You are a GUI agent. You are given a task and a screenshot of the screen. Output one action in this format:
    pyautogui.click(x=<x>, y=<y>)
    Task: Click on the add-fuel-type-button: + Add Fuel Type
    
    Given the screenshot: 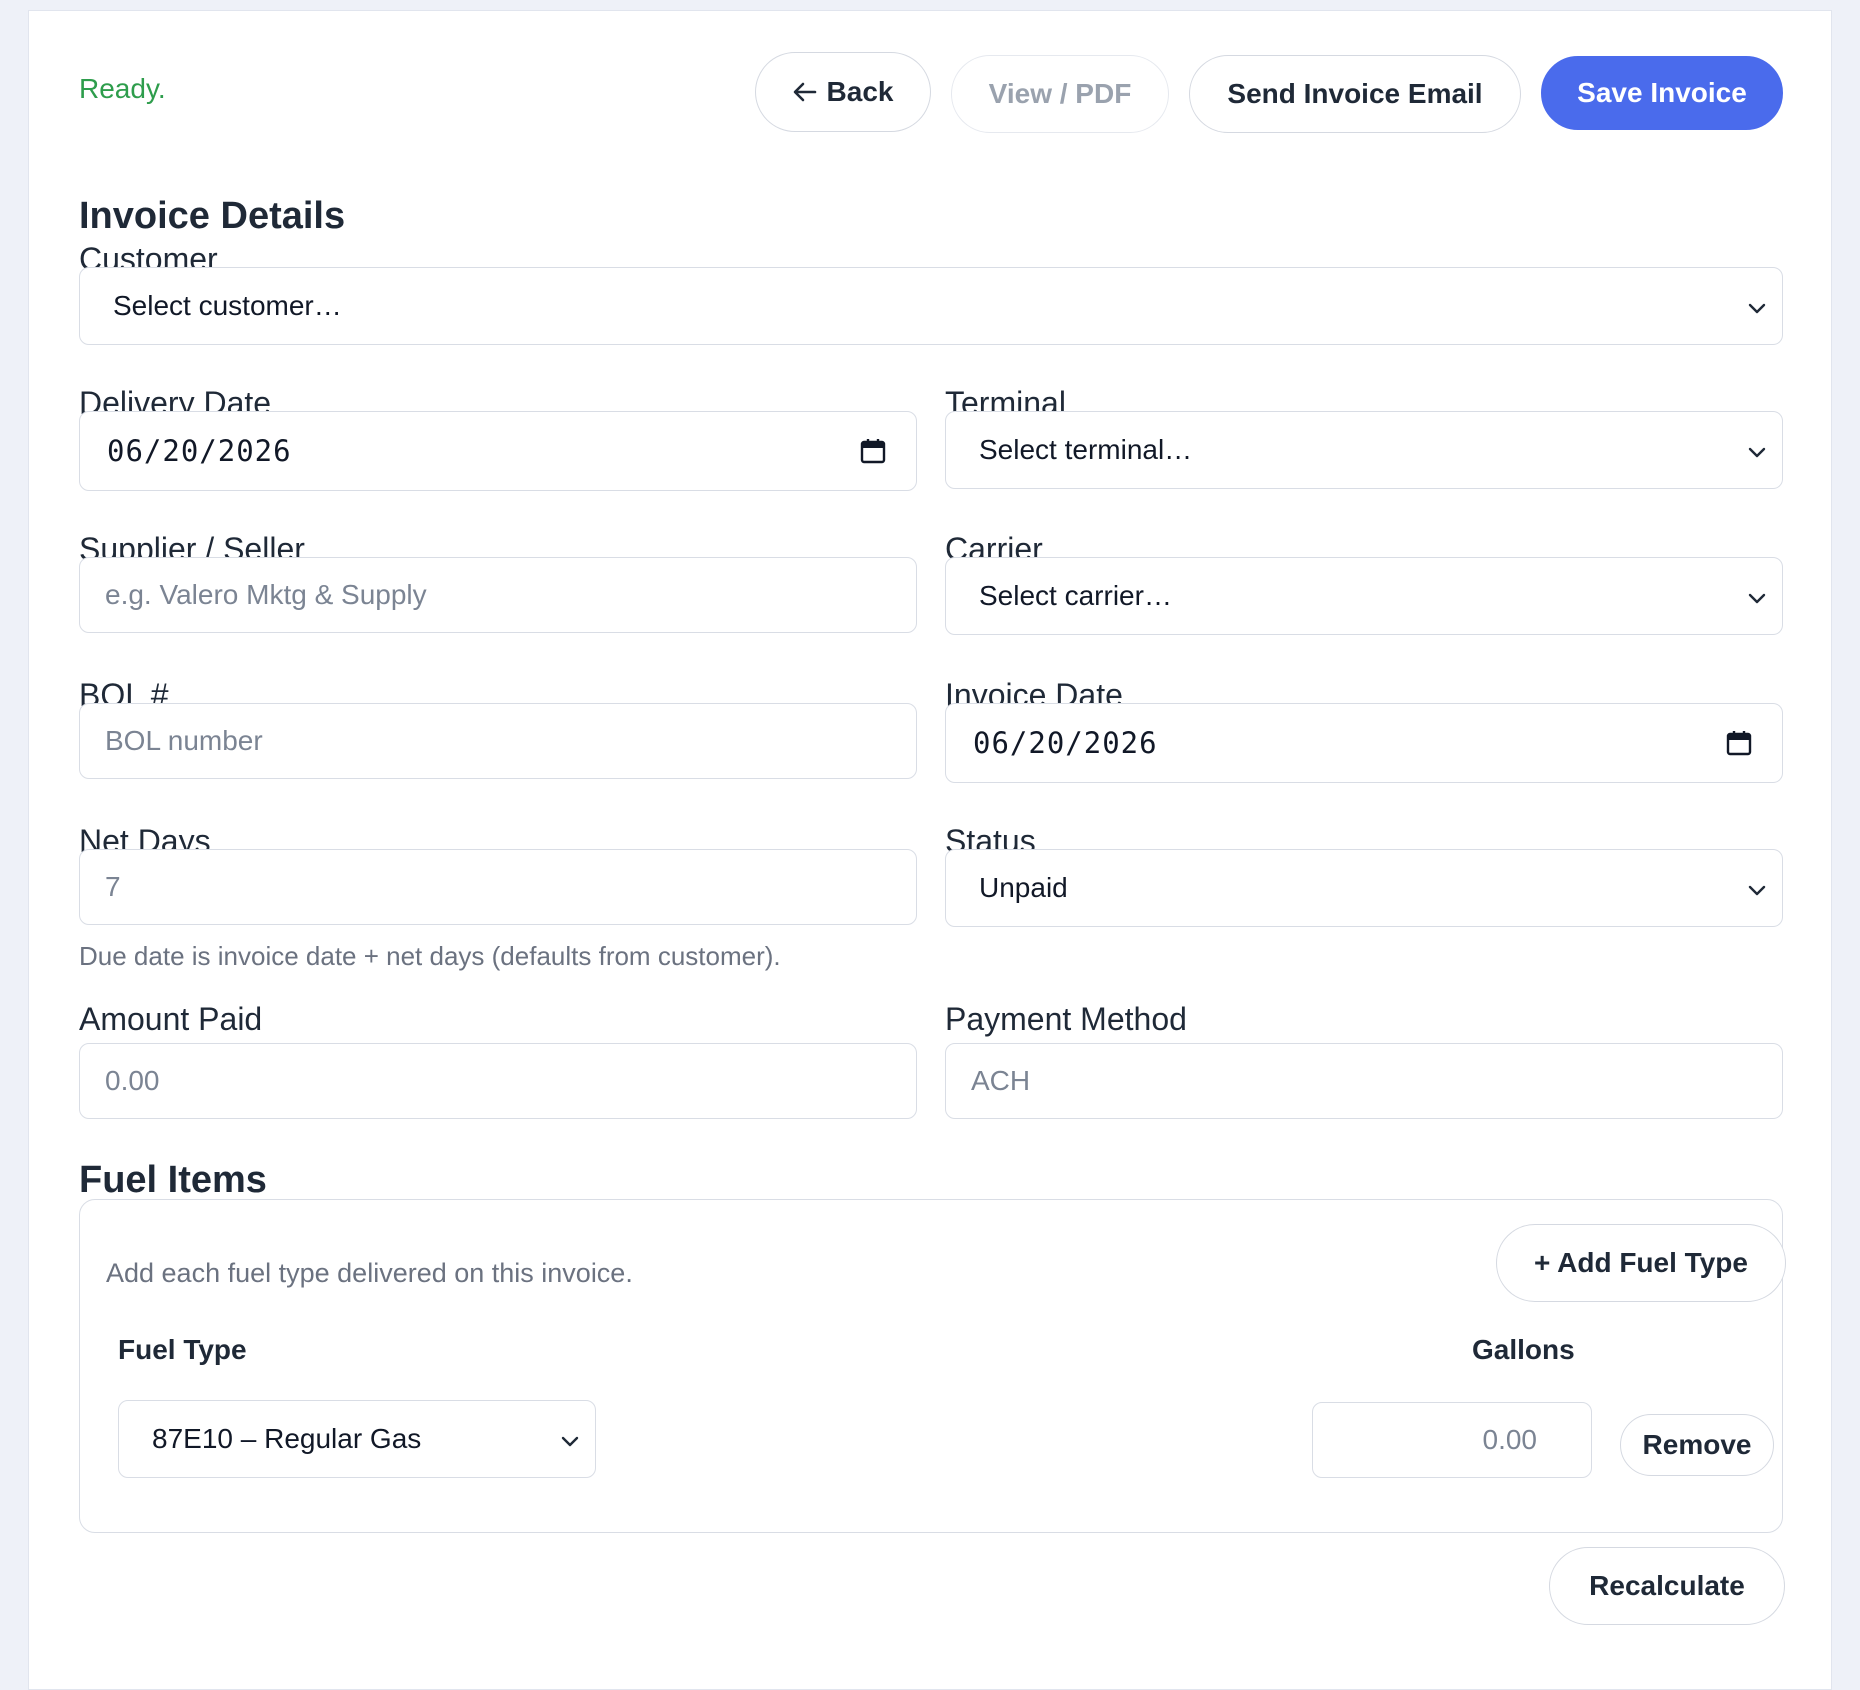 What is the action you would take?
    pyautogui.click(x=1641, y=1263)
    